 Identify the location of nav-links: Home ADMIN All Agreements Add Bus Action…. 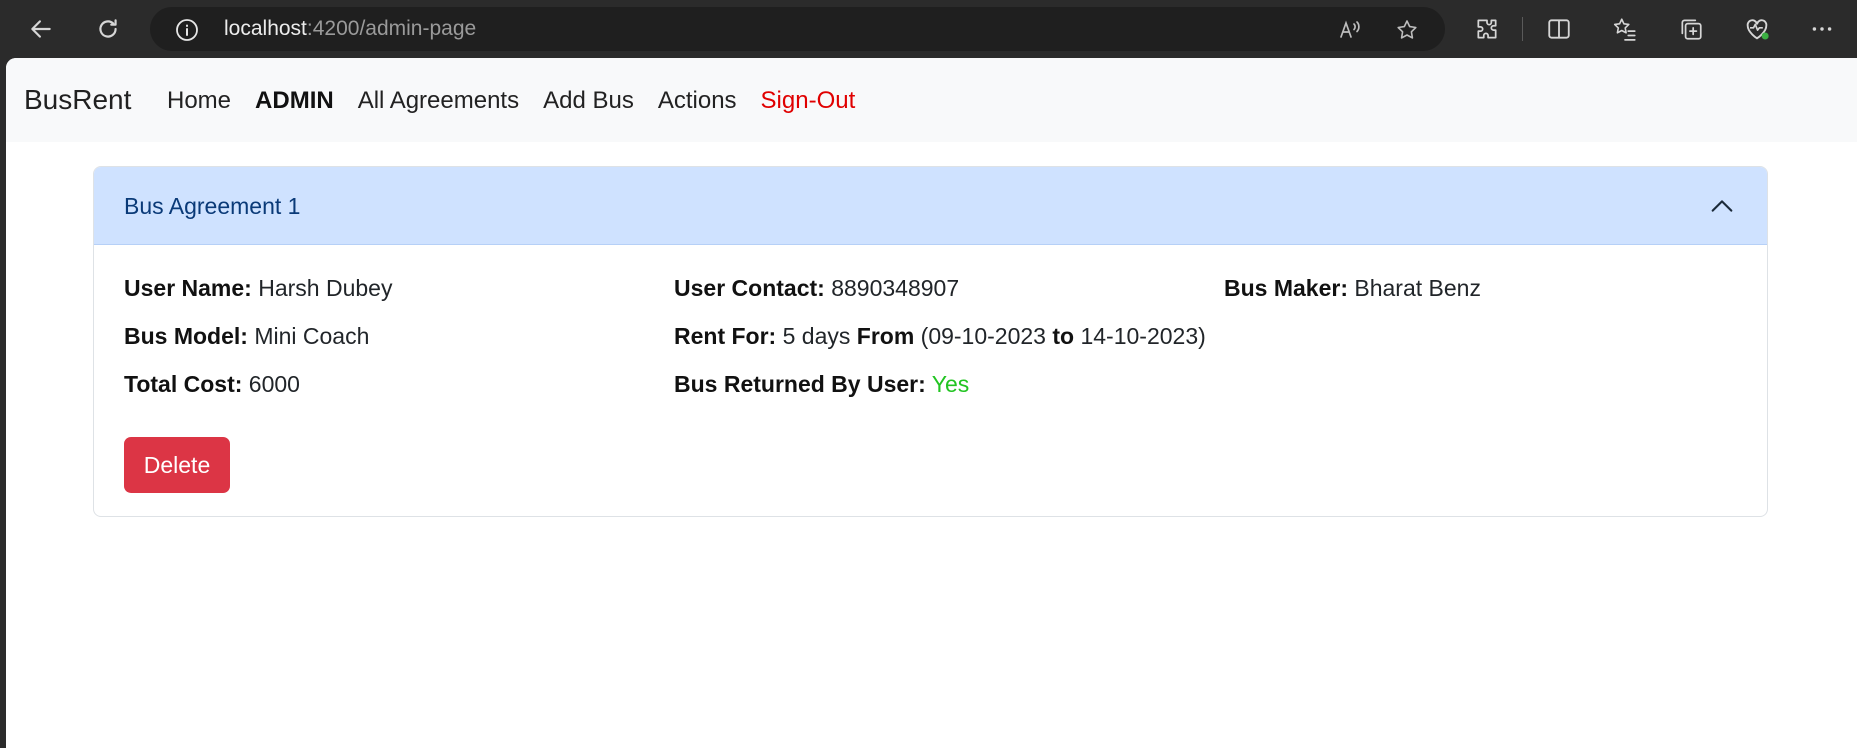
(511, 101).